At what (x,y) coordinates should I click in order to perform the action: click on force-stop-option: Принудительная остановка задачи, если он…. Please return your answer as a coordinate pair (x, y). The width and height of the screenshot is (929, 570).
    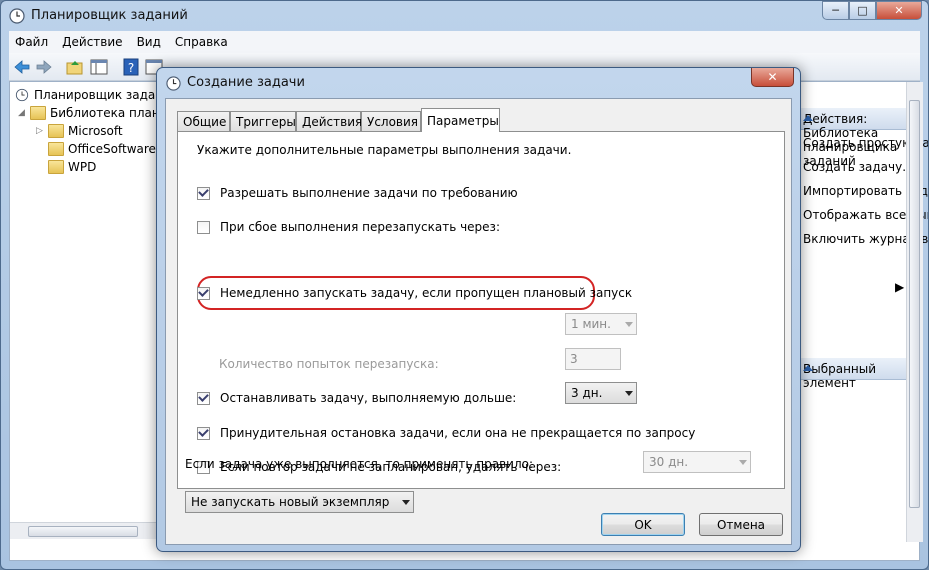
    Looking at the image, I should click on (446, 433).